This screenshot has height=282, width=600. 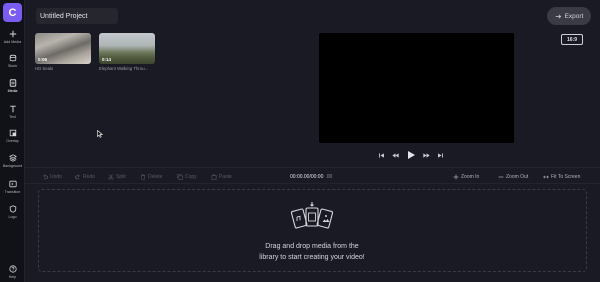 What do you see at coordinates (12, 91) in the screenshot?
I see `sidebar-item-label: Media` at bounding box center [12, 91].